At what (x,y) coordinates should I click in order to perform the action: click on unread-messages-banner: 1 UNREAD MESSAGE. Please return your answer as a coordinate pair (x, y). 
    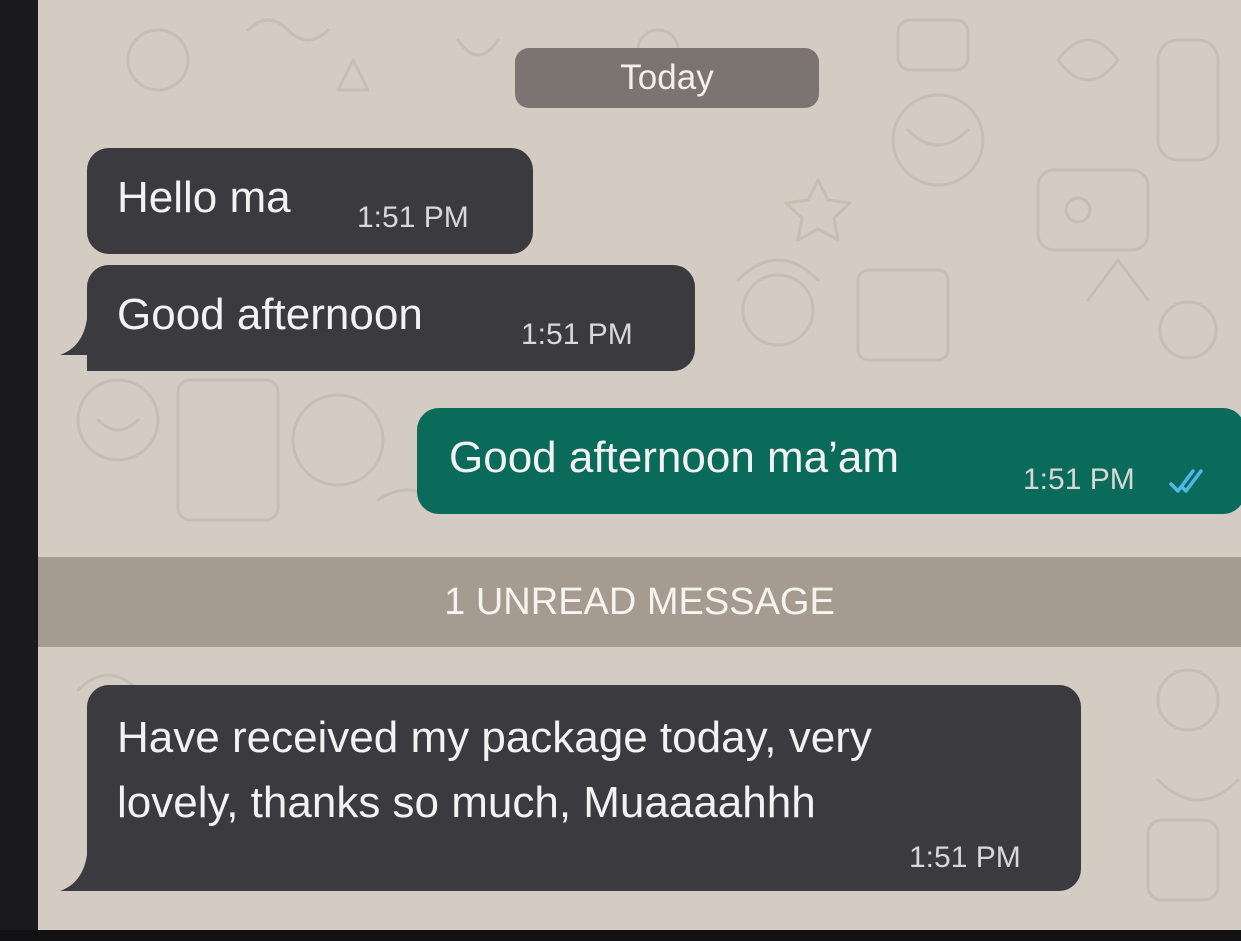
    Looking at the image, I should click on (639, 602).